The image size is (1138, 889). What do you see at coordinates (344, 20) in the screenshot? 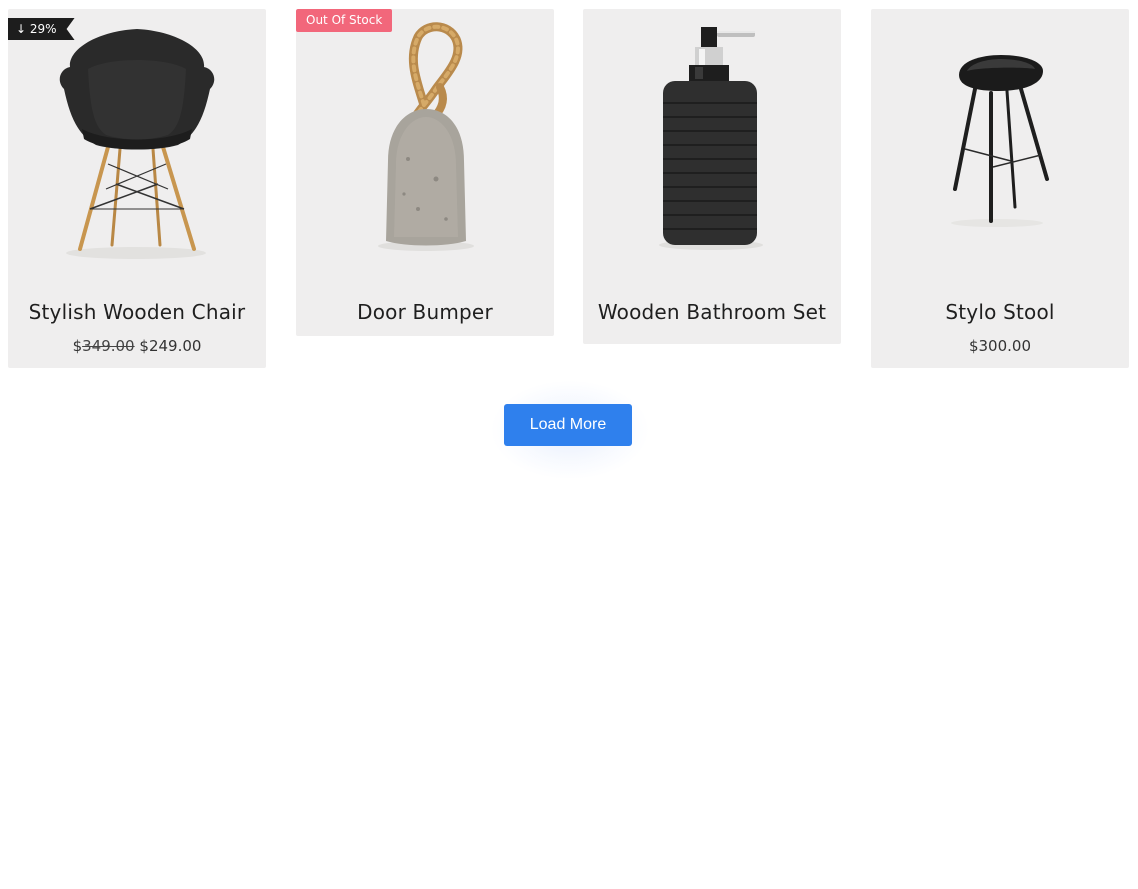
I see `out-of-stock-badge: Out Of Stock` at bounding box center [344, 20].